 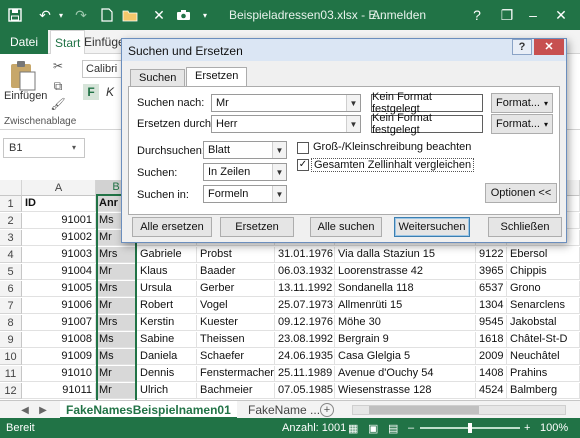 What do you see at coordinates (11, 221) in the screenshot?
I see `row-header: 2` at bounding box center [11, 221].